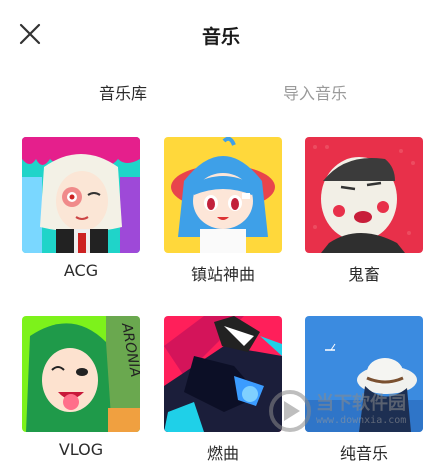 The width and height of the screenshot is (442, 465). Describe the element at coordinates (81, 374) in the screenshot. I see `green-hair-girl-art: ARONIA` at that location.